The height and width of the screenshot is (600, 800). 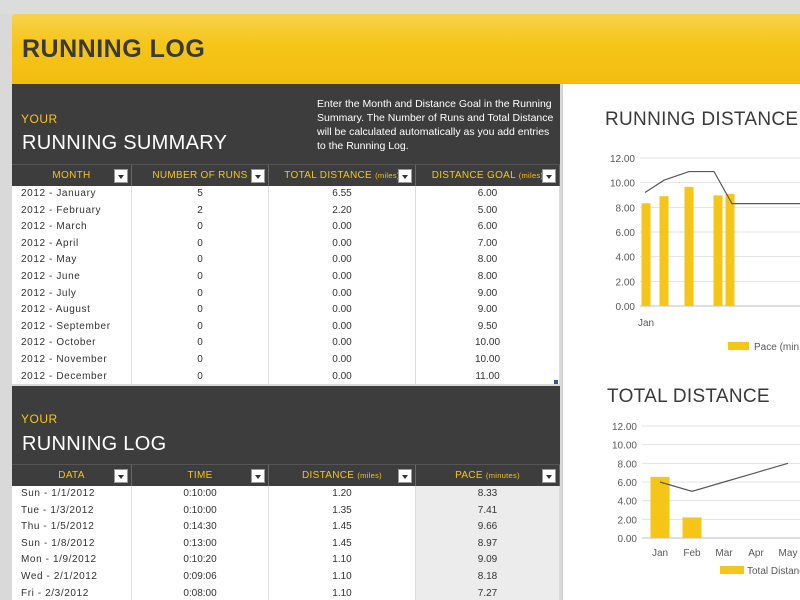 I want to click on summary-table-row: 2012 - September 0 0.00 9.50, so click(x=286, y=327).